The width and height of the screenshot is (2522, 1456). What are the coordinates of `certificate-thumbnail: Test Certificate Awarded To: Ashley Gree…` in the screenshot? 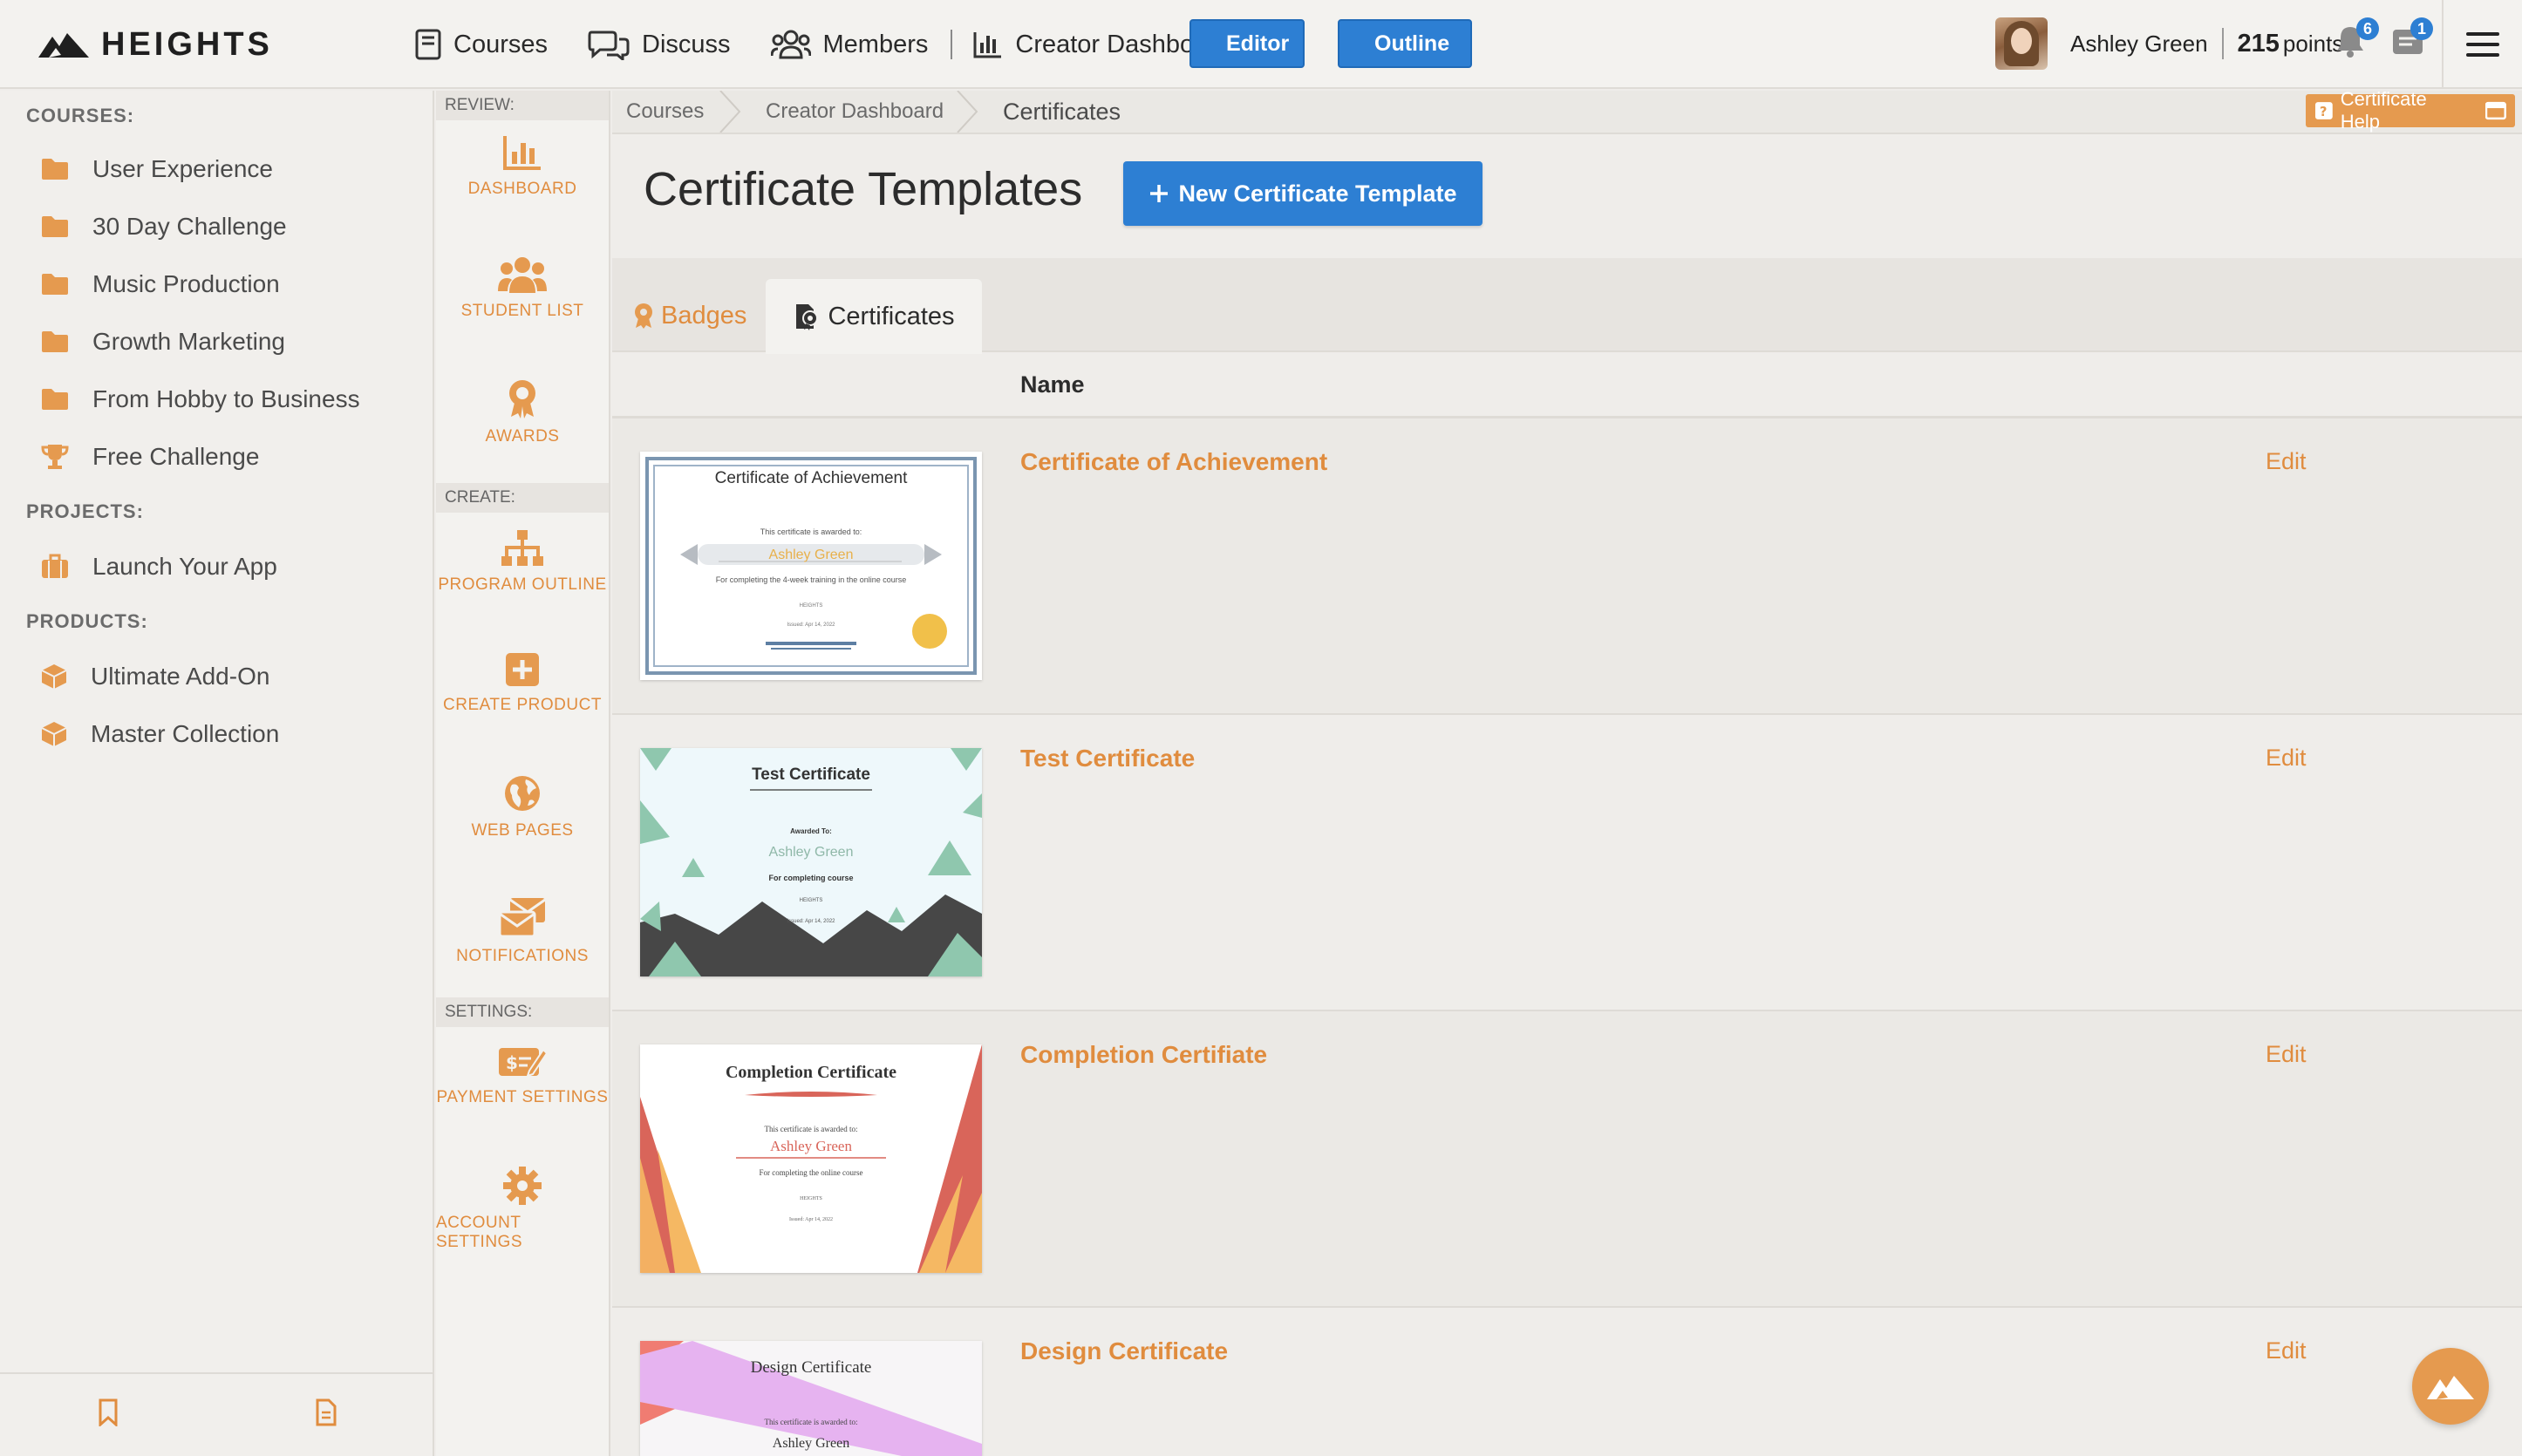 It's located at (811, 862).